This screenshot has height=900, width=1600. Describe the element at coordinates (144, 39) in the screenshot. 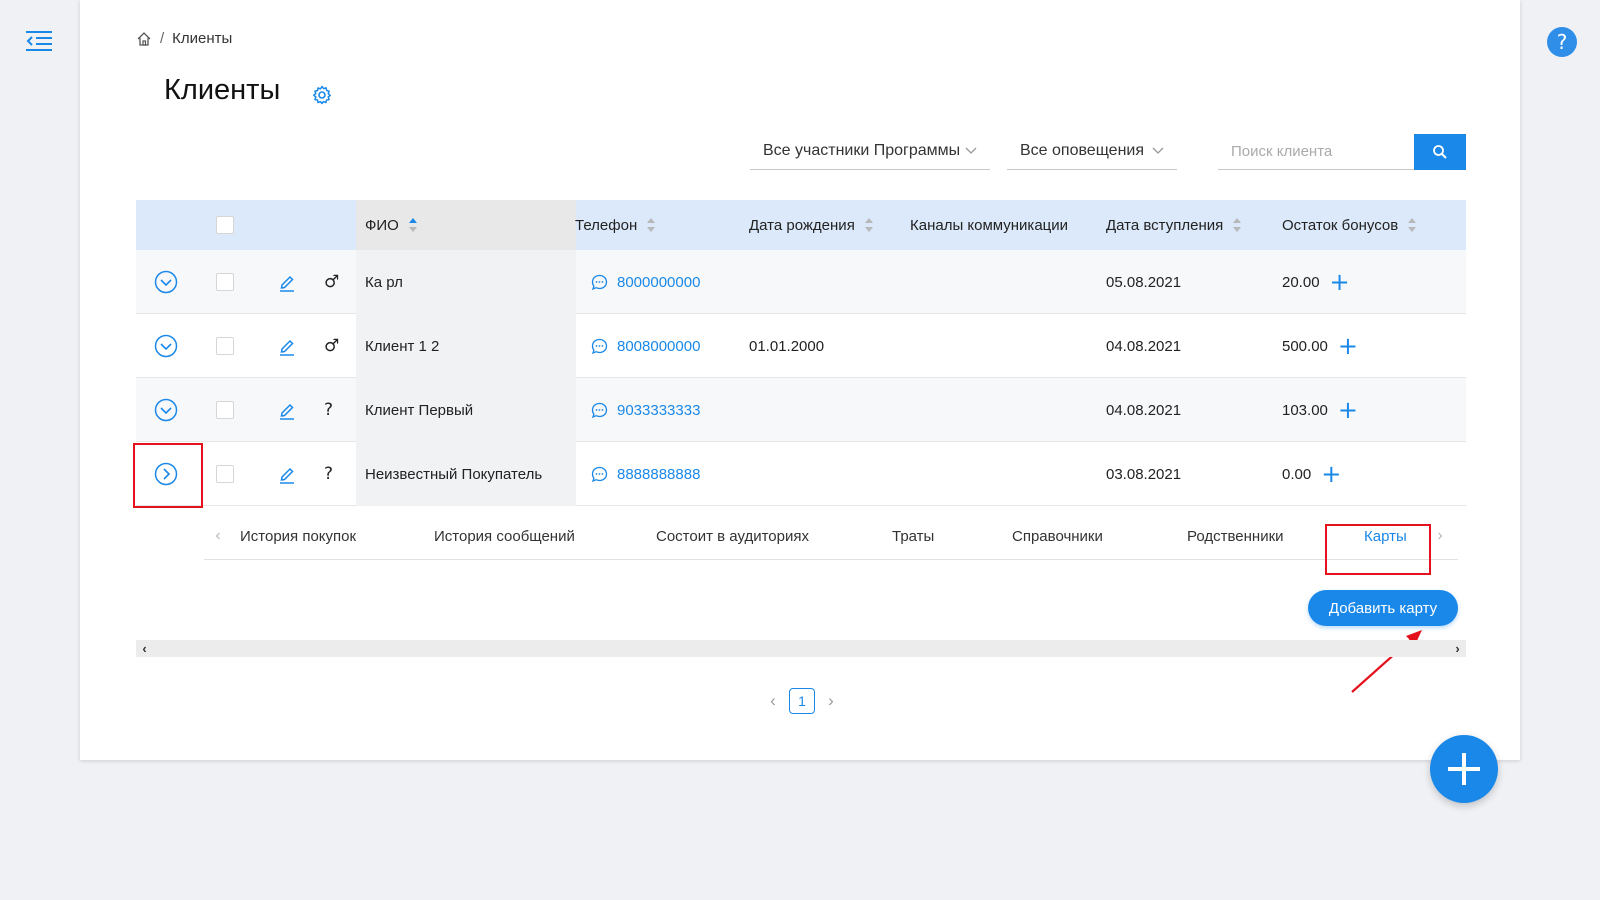

I see `home-icon` at that location.